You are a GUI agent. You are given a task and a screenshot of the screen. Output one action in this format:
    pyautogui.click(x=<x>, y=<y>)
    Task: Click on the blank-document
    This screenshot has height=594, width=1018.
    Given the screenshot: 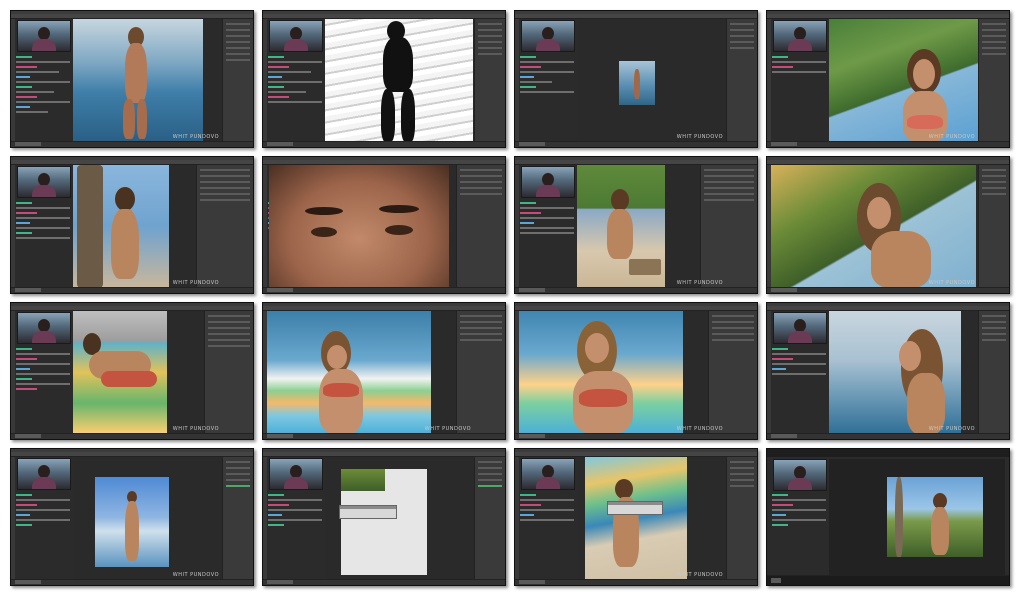 What is the action you would take?
    pyautogui.click(x=384, y=522)
    